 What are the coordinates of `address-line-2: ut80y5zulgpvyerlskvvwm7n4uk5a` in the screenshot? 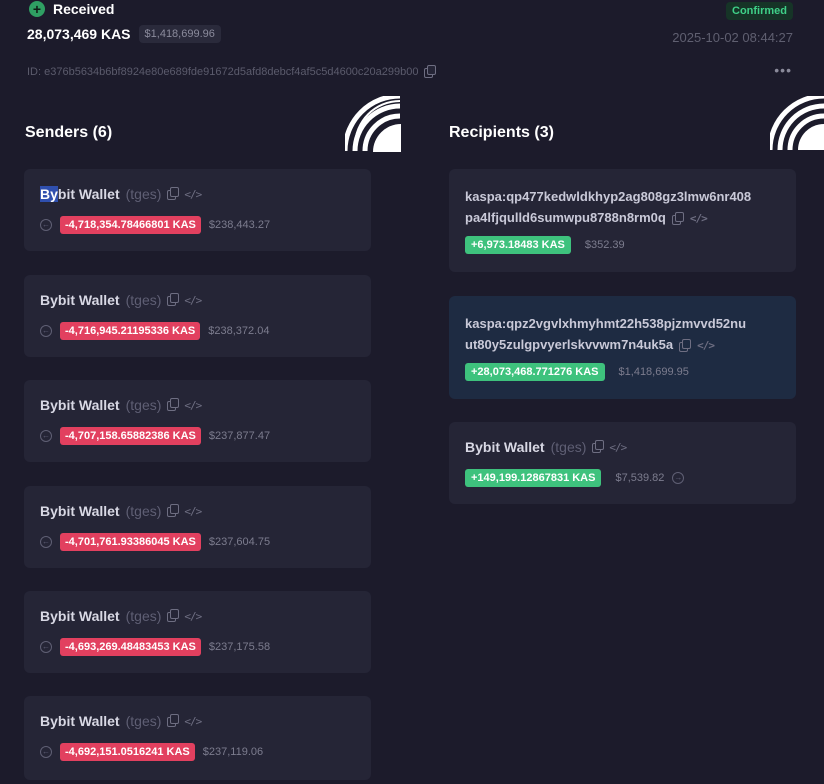 It's located at (569, 344).